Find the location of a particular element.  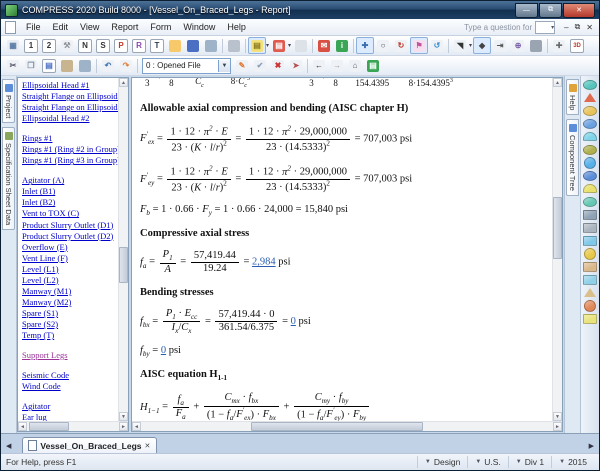

zoom-icon: ○ is located at coordinates (383, 45).